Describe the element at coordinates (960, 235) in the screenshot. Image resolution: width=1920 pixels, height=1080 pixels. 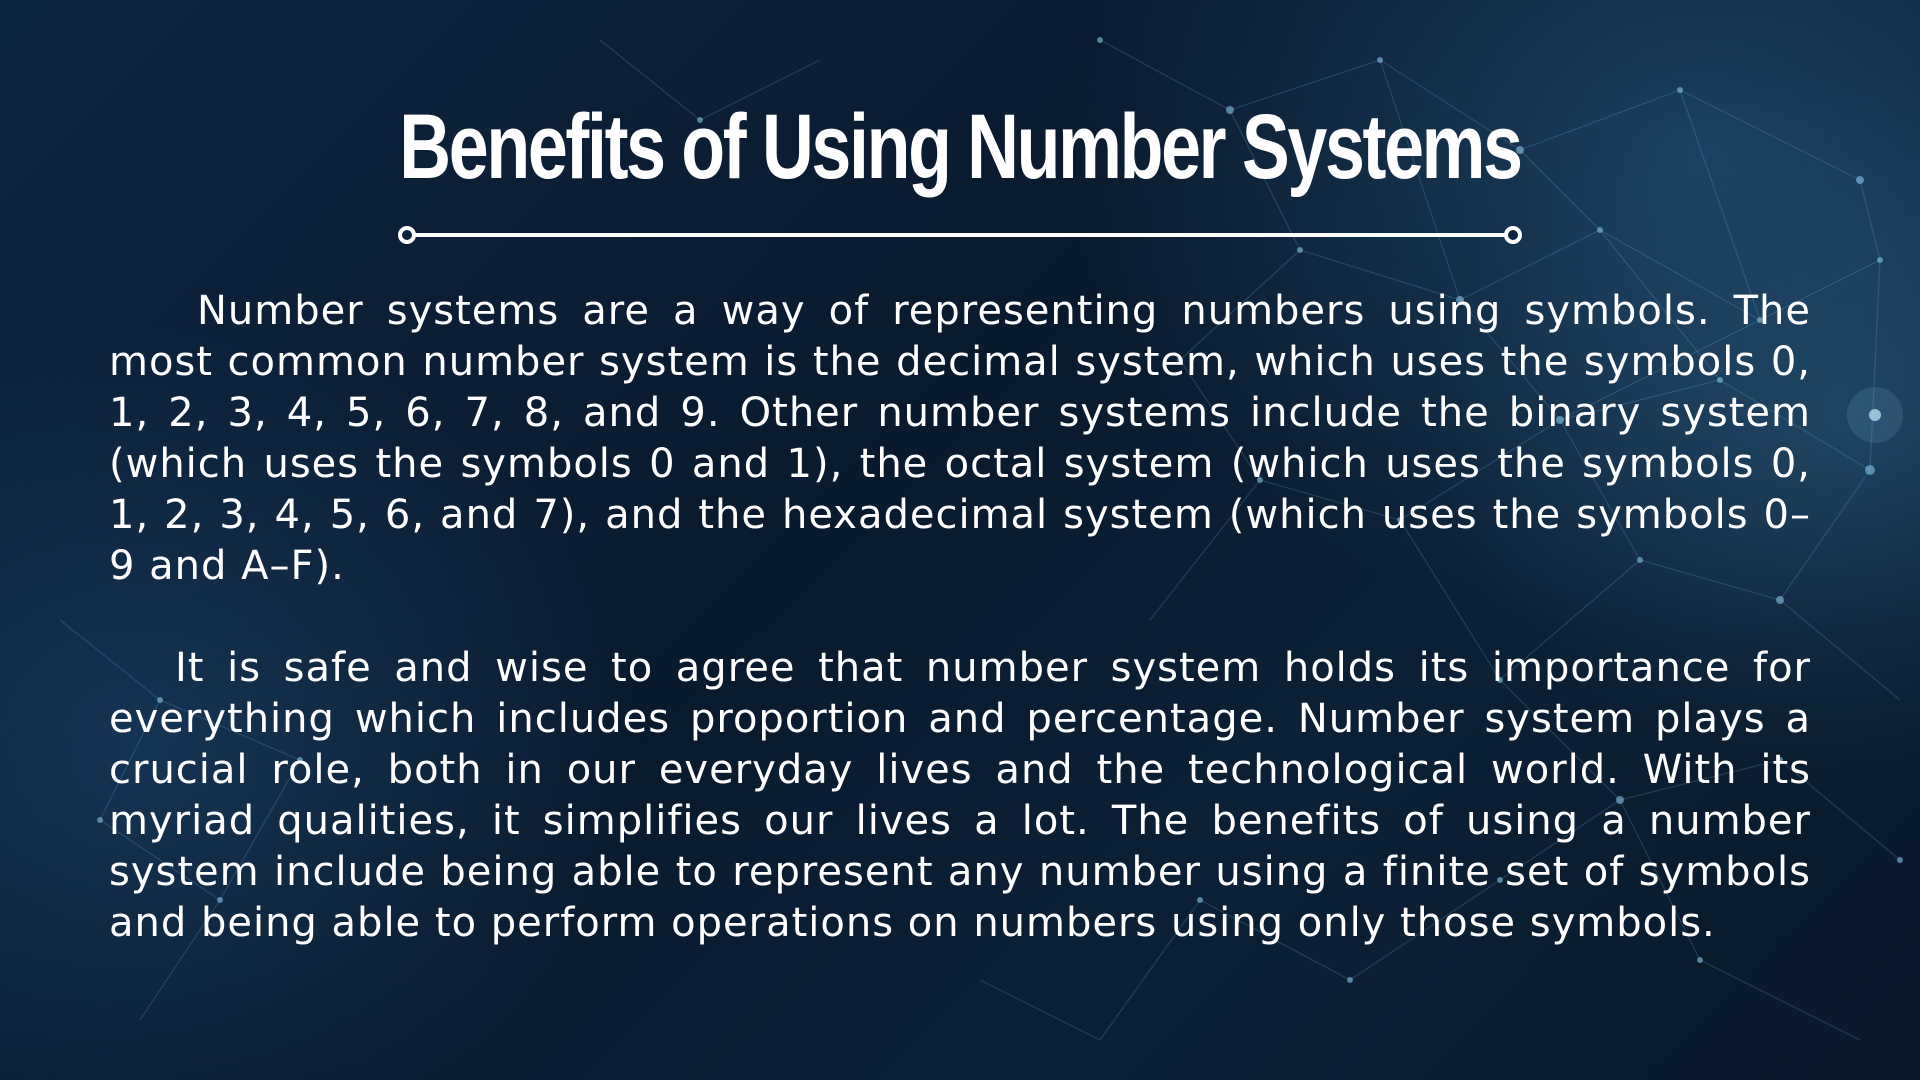
I see `title-divider` at that location.